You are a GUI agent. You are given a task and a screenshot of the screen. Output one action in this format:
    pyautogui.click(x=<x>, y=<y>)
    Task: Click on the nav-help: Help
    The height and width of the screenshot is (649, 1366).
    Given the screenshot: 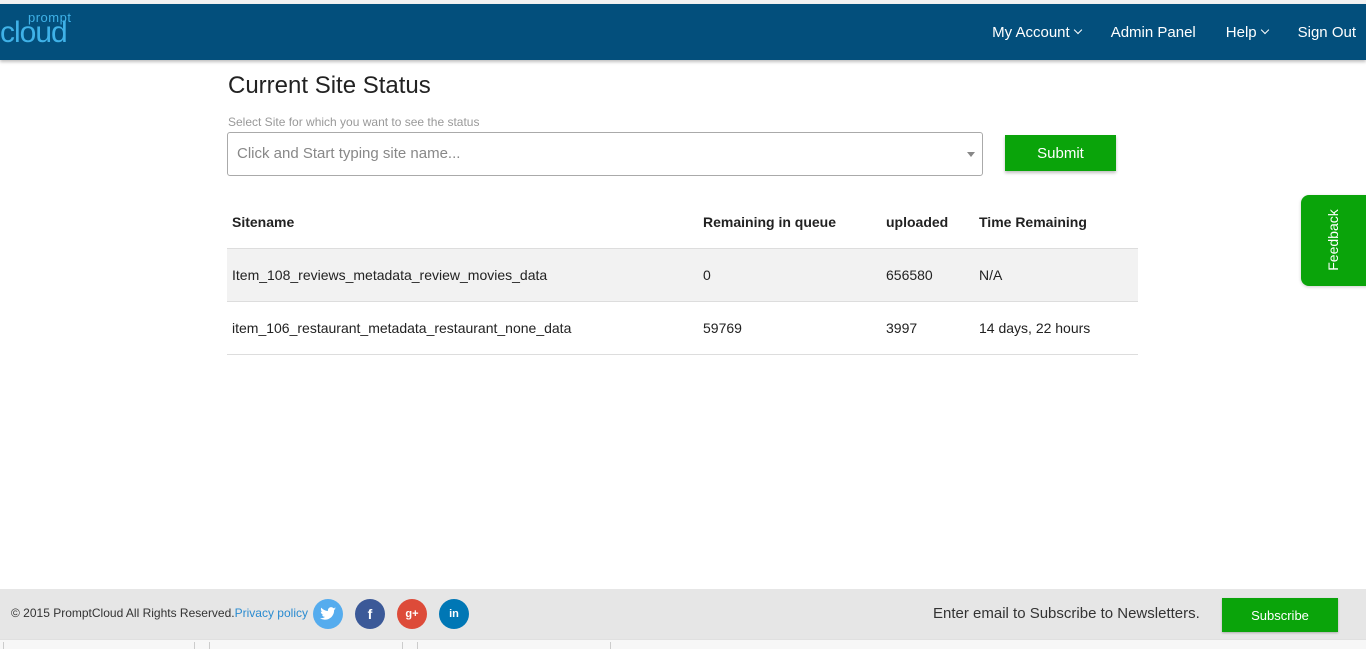 What is the action you would take?
    pyautogui.click(x=1247, y=32)
    